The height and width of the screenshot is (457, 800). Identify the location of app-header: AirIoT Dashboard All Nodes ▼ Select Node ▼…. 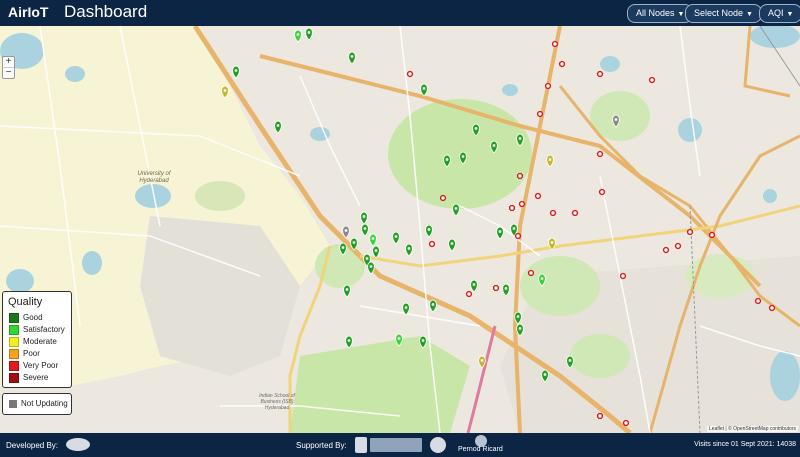
(400, 13).